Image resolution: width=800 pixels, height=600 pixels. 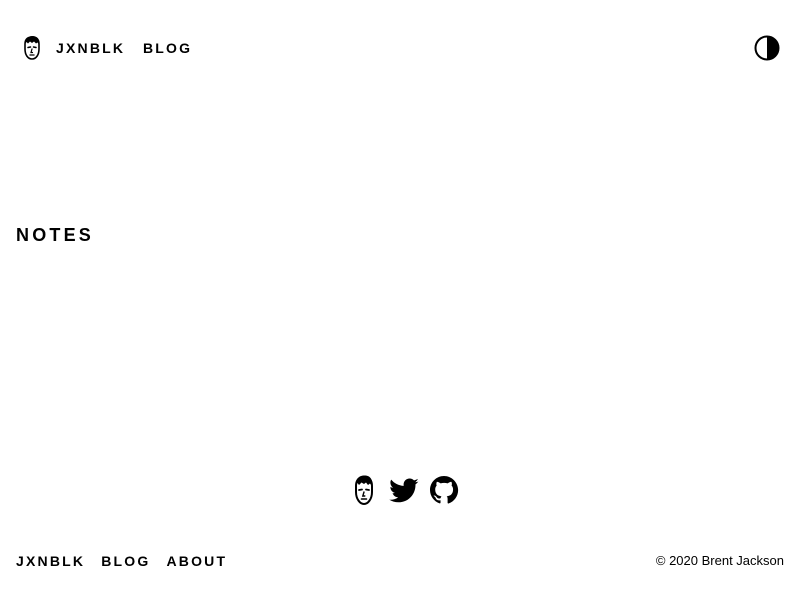 What do you see at coordinates (55, 235) in the screenshot?
I see `page-title: NOTES` at bounding box center [55, 235].